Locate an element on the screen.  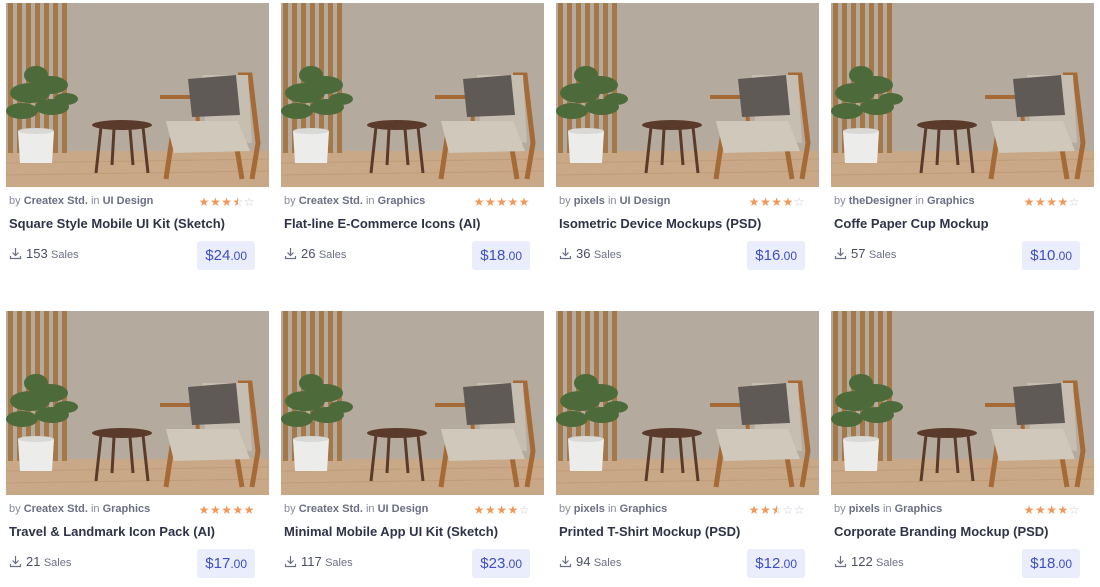
price-button: $12.00 is located at coordinates (776, 563).